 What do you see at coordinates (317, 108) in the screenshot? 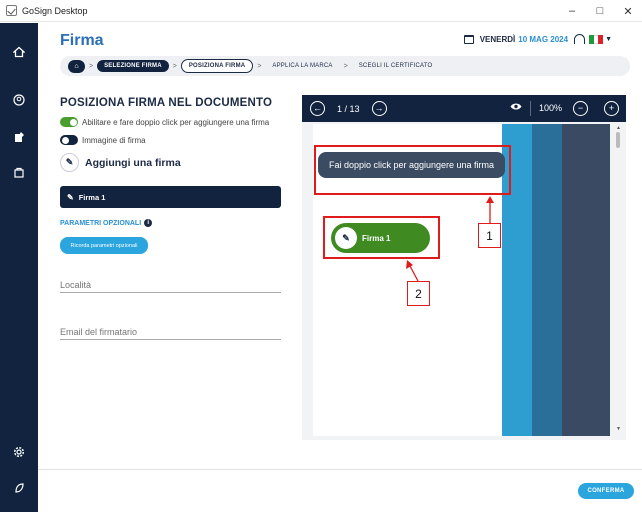
I see `previous-page-icon: ←` at bounding box center [317, 108].